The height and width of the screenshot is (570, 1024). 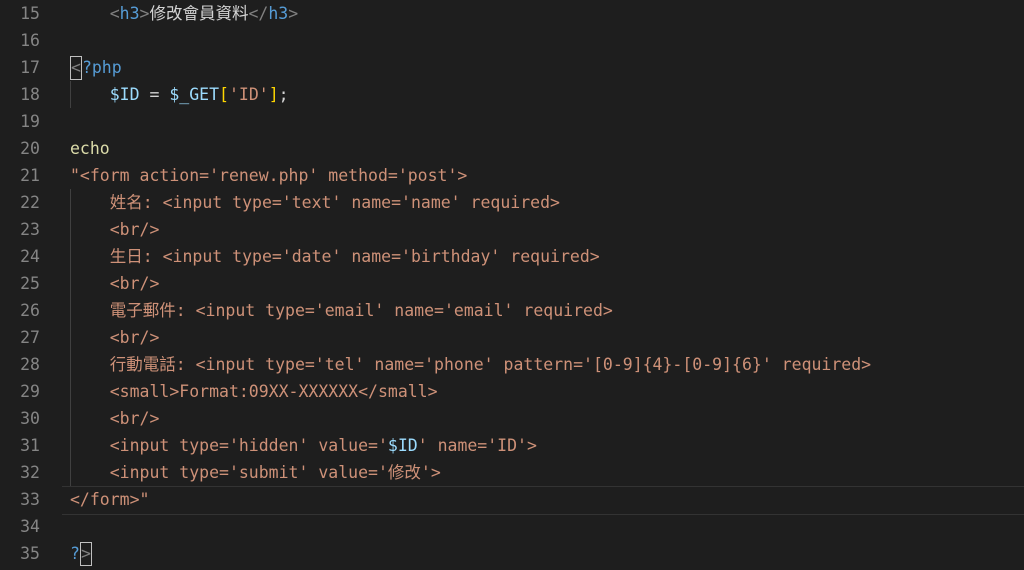 What do you see at coordinates (30, 40) in the screenshot?
I see `line-number: 16` at bounding box center [30, 40].